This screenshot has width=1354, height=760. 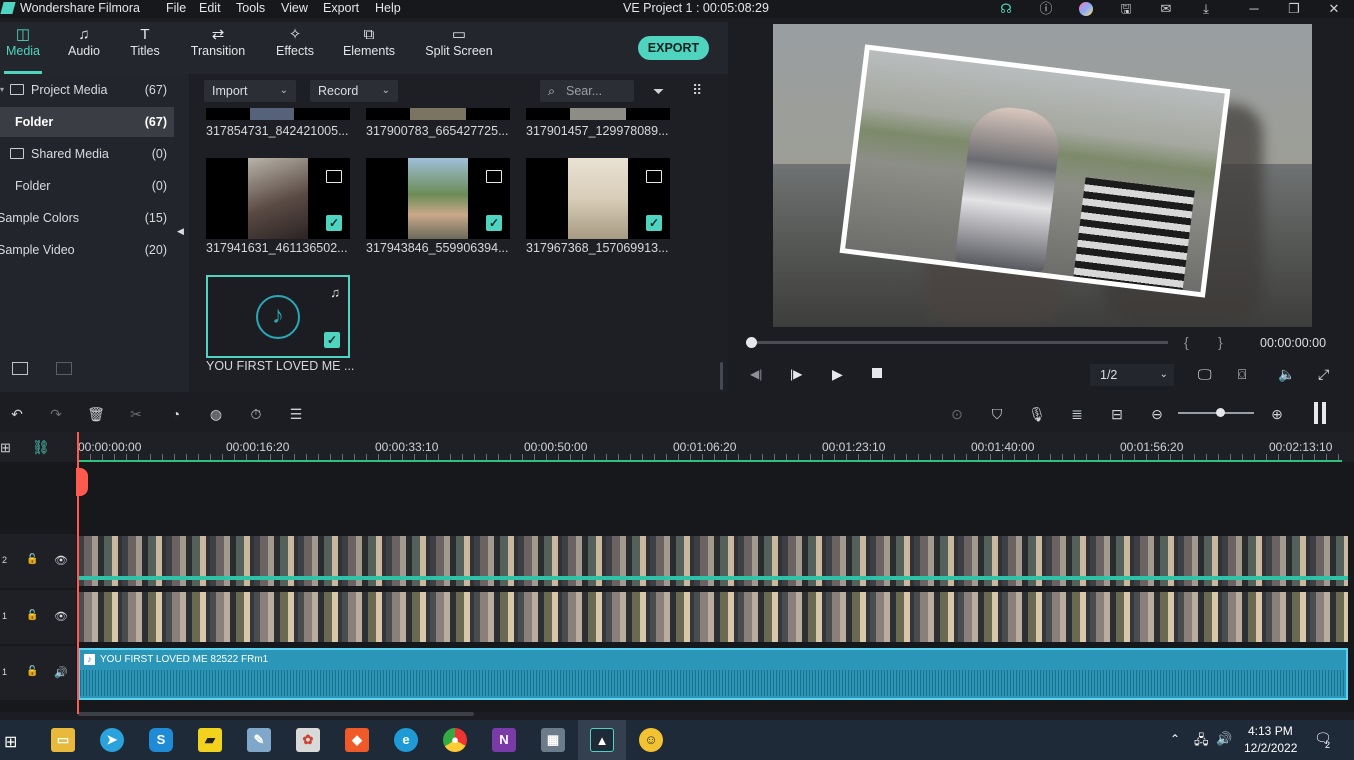 I want to click on export-button: EXPORT, so click(x=673, y=48).